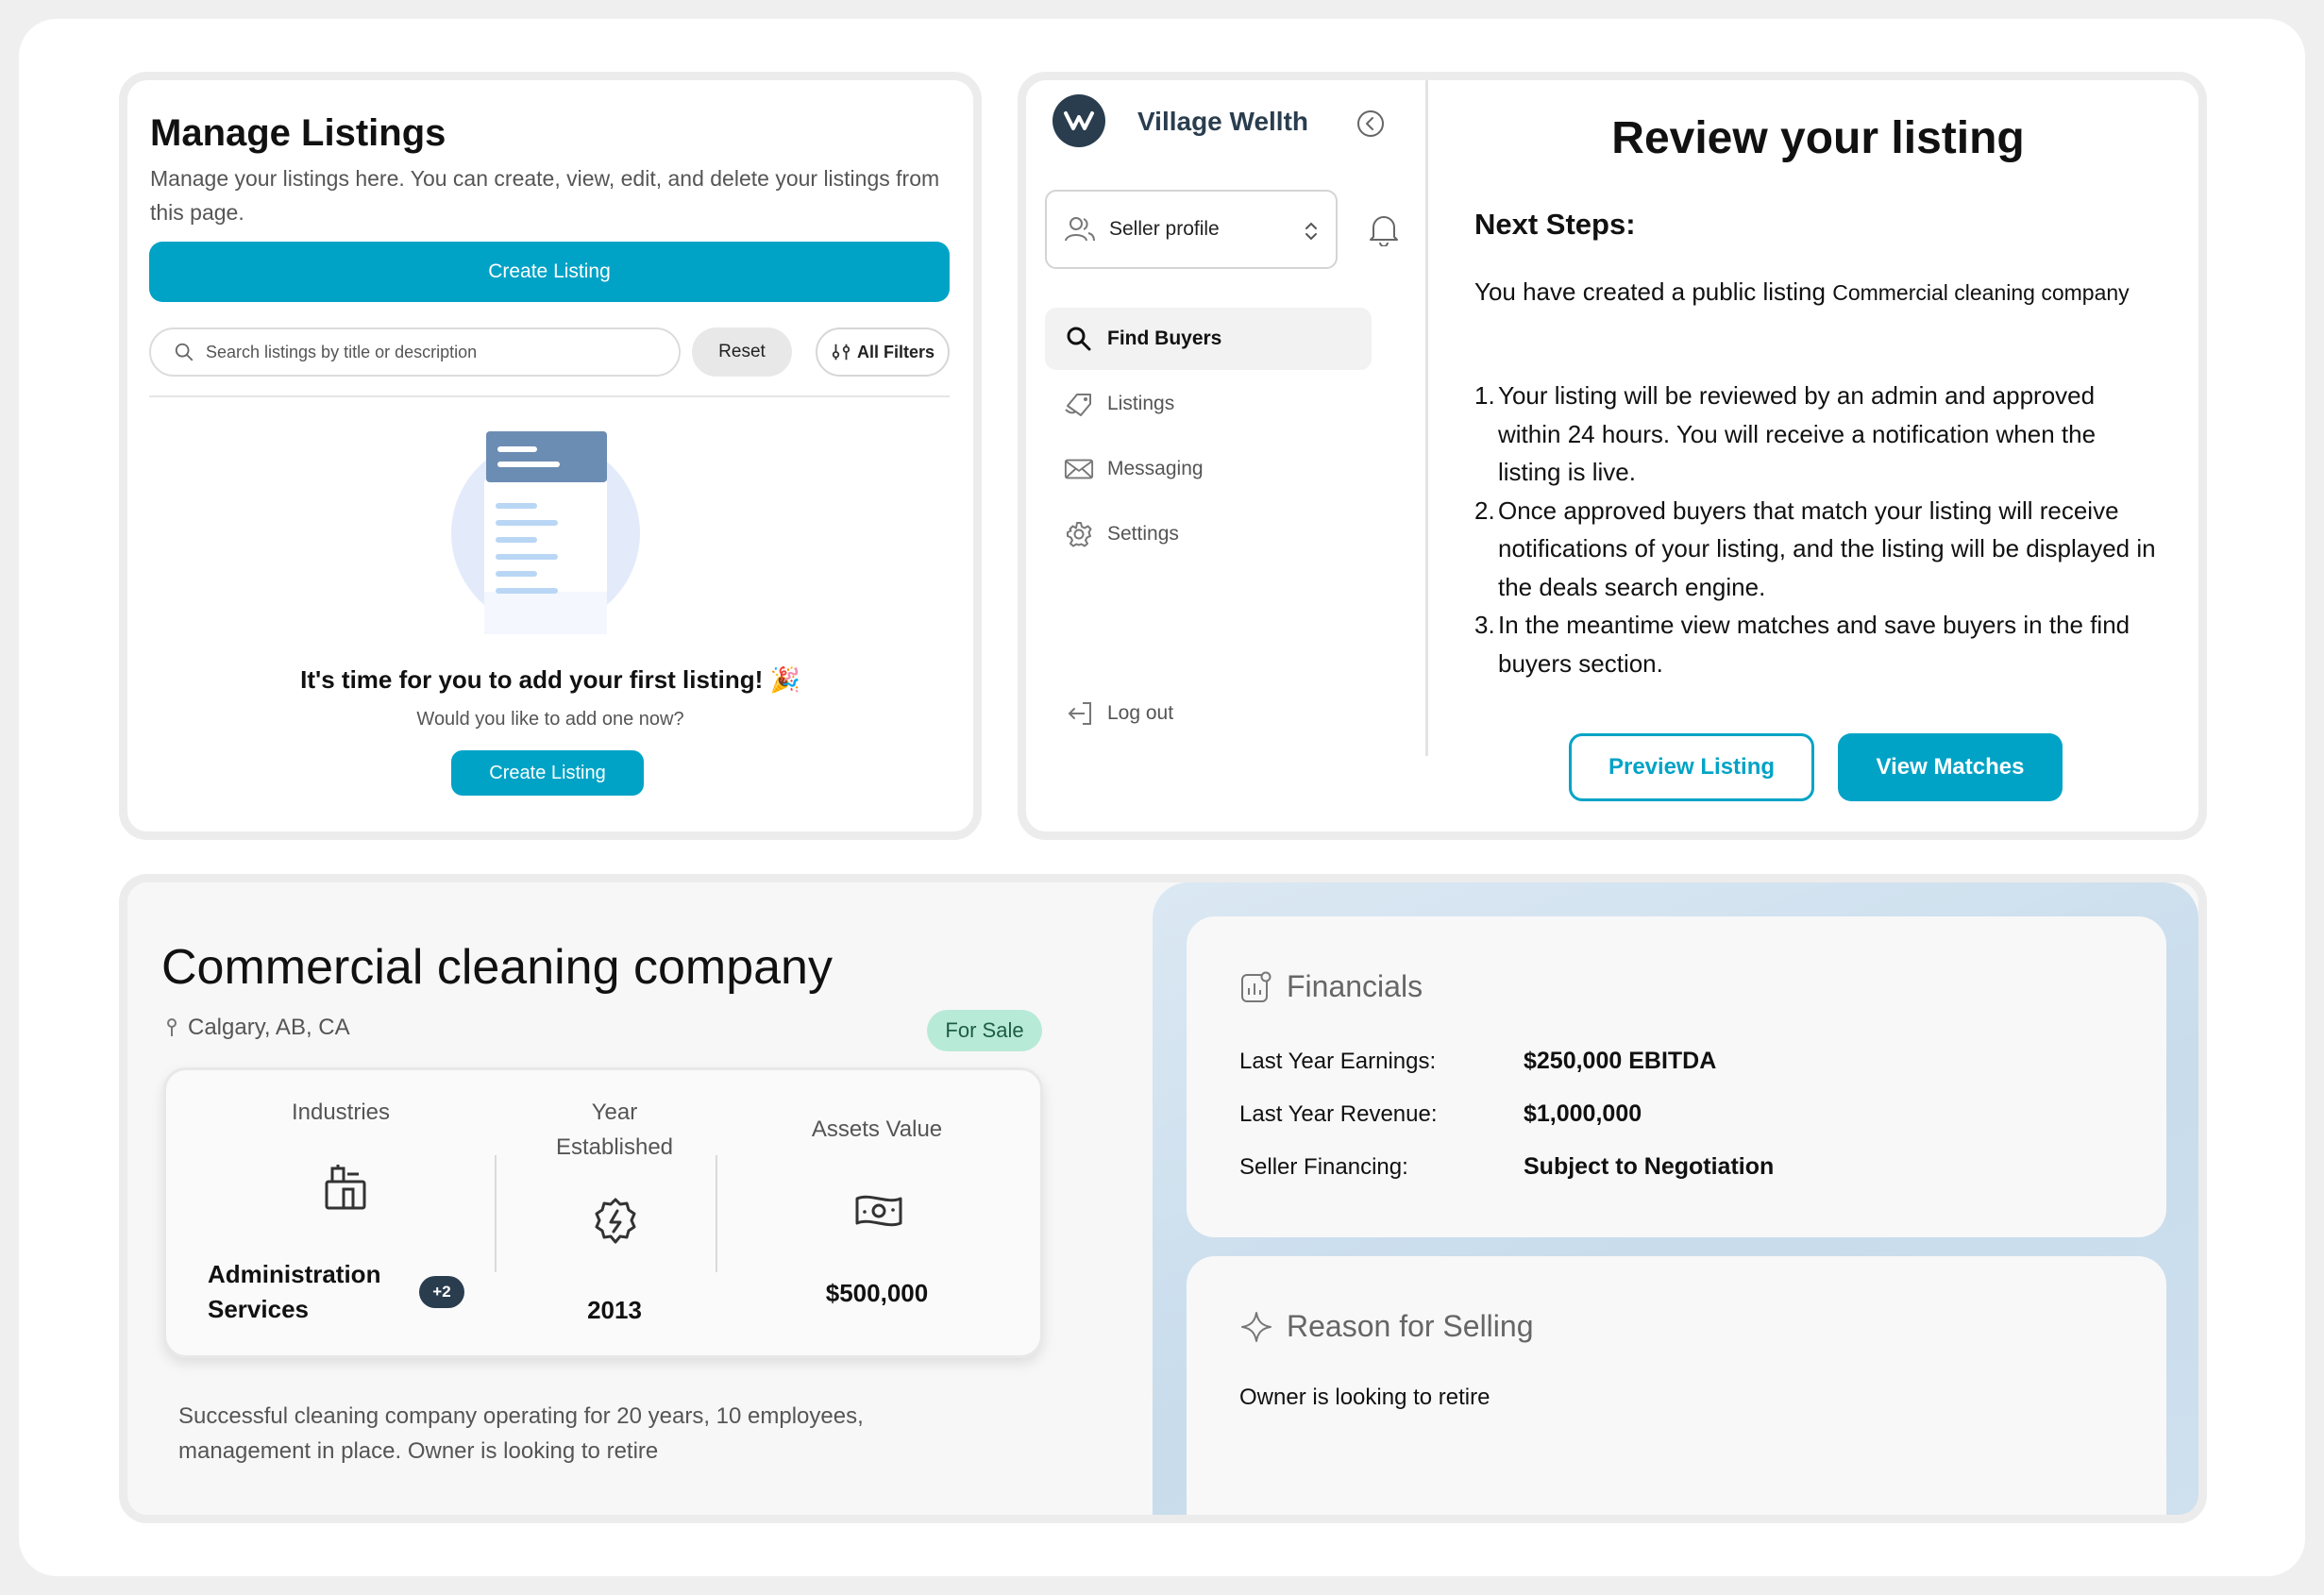 This screenshot has height=1595, width=2324. Describe the element at coordinates (1583, 1113) in the screenshot. I see `financials-value: $1,000,000` at that location.